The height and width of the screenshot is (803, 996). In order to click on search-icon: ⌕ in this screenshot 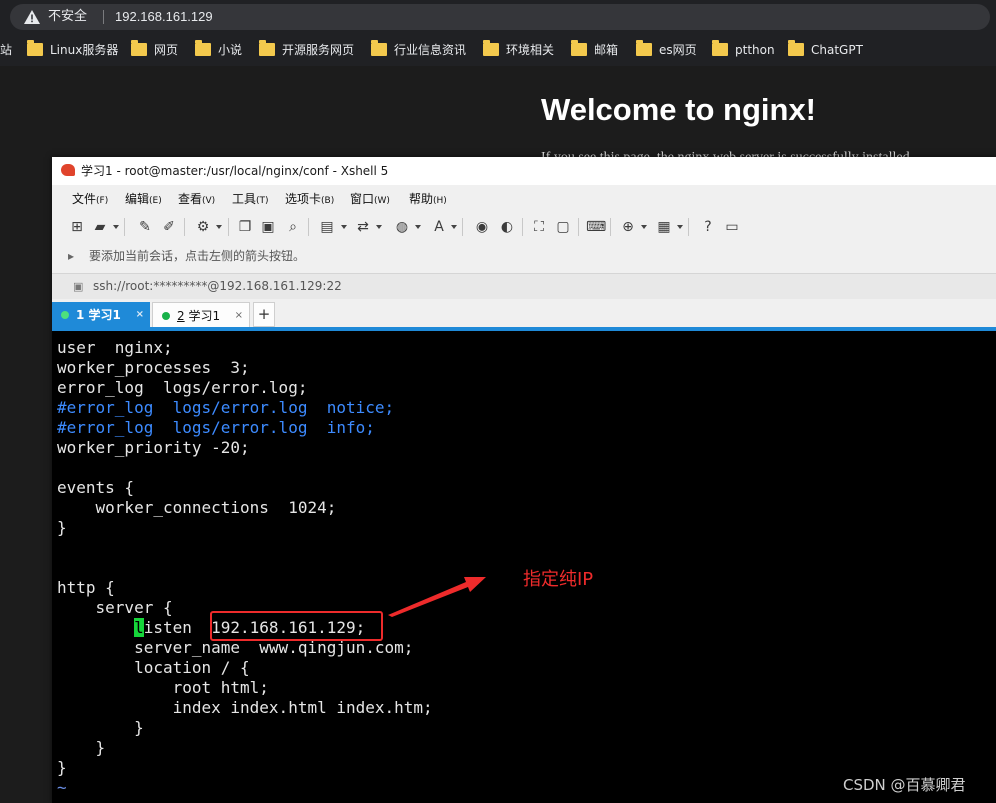, I will do `click(293, 227)`.